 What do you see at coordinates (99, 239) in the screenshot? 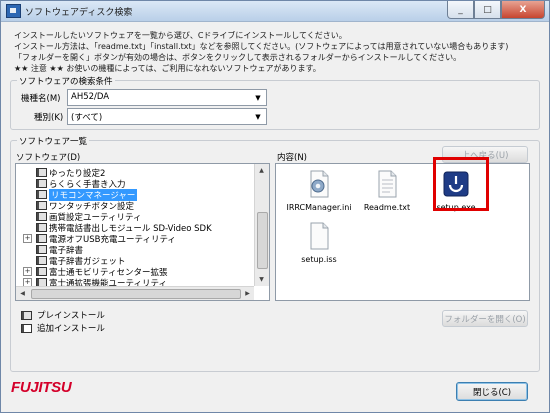
I see `tree-item: + 電源オフUSB充電ユーティリティ` at bounding box center [99, 239].